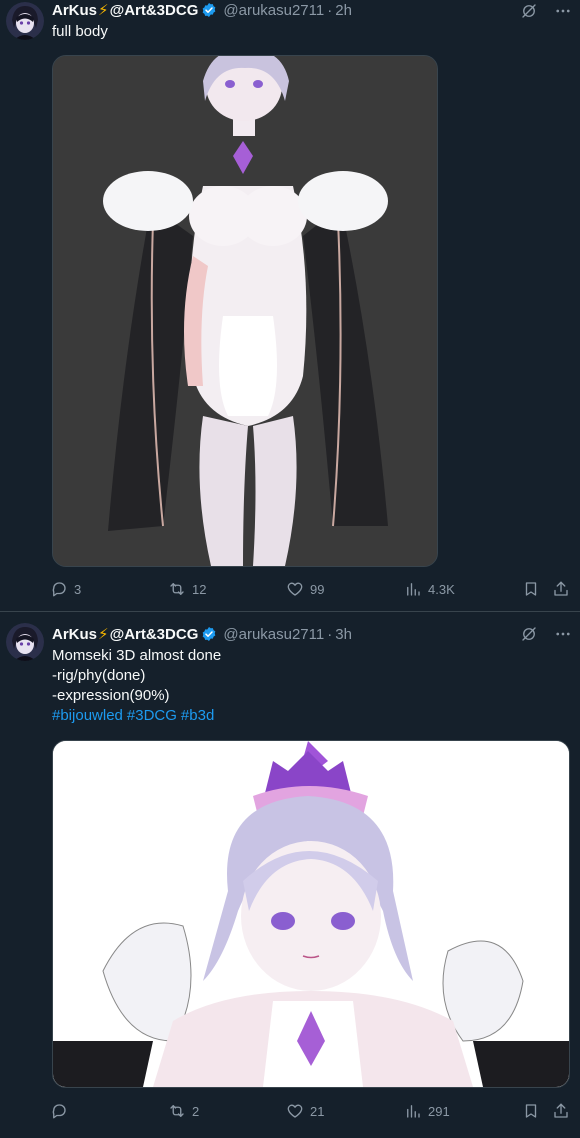  Describe the element at coordinates (317, 1111) in the screenshot. I see `like-count: 21` at that location.